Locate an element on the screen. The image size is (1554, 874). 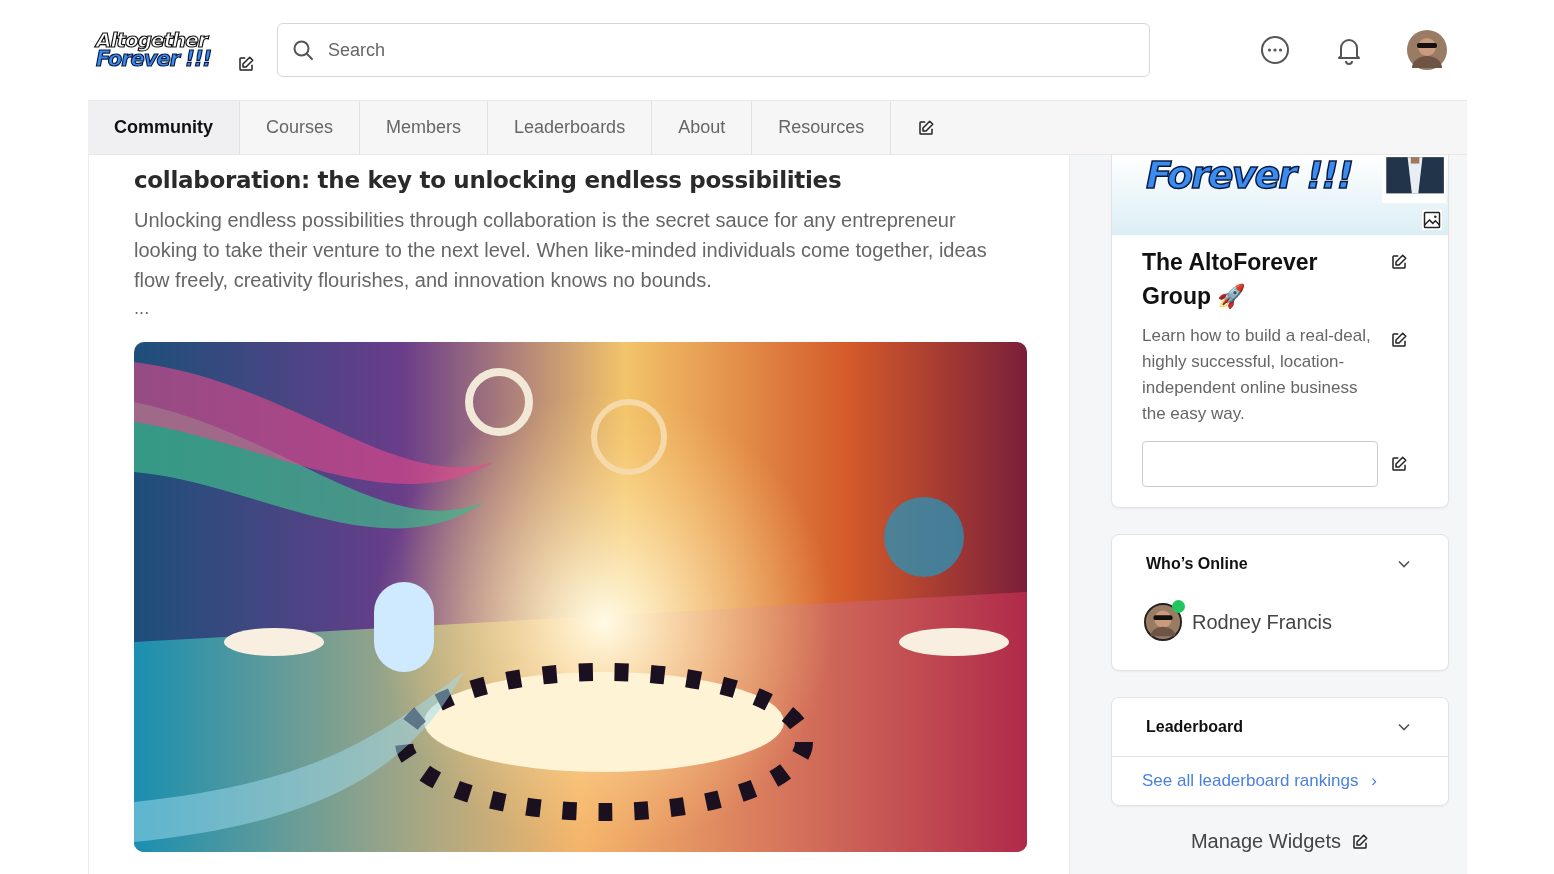
nav-tab: Leaderboards is located at coordinates (570, 127).